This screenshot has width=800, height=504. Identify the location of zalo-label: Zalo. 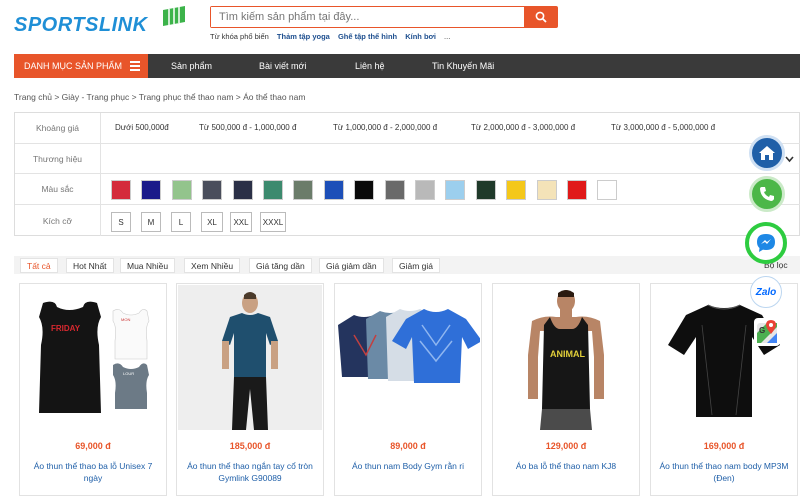
(766, 292).